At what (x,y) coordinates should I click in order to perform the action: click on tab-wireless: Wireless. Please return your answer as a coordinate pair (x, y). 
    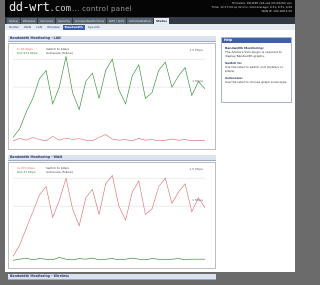
    Looking at the image, I should click on (29, 21).